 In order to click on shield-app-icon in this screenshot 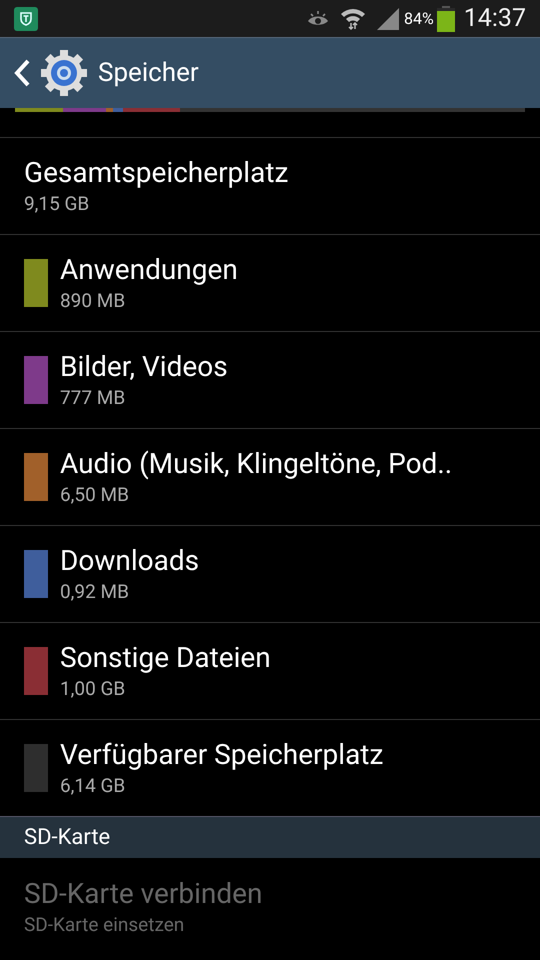, I will do `click(26, 18)`.